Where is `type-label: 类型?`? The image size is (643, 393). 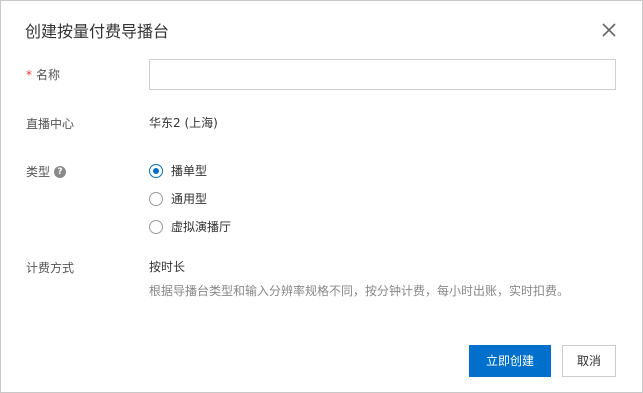 type-label: 类型? is located at coordinates (46, 172).